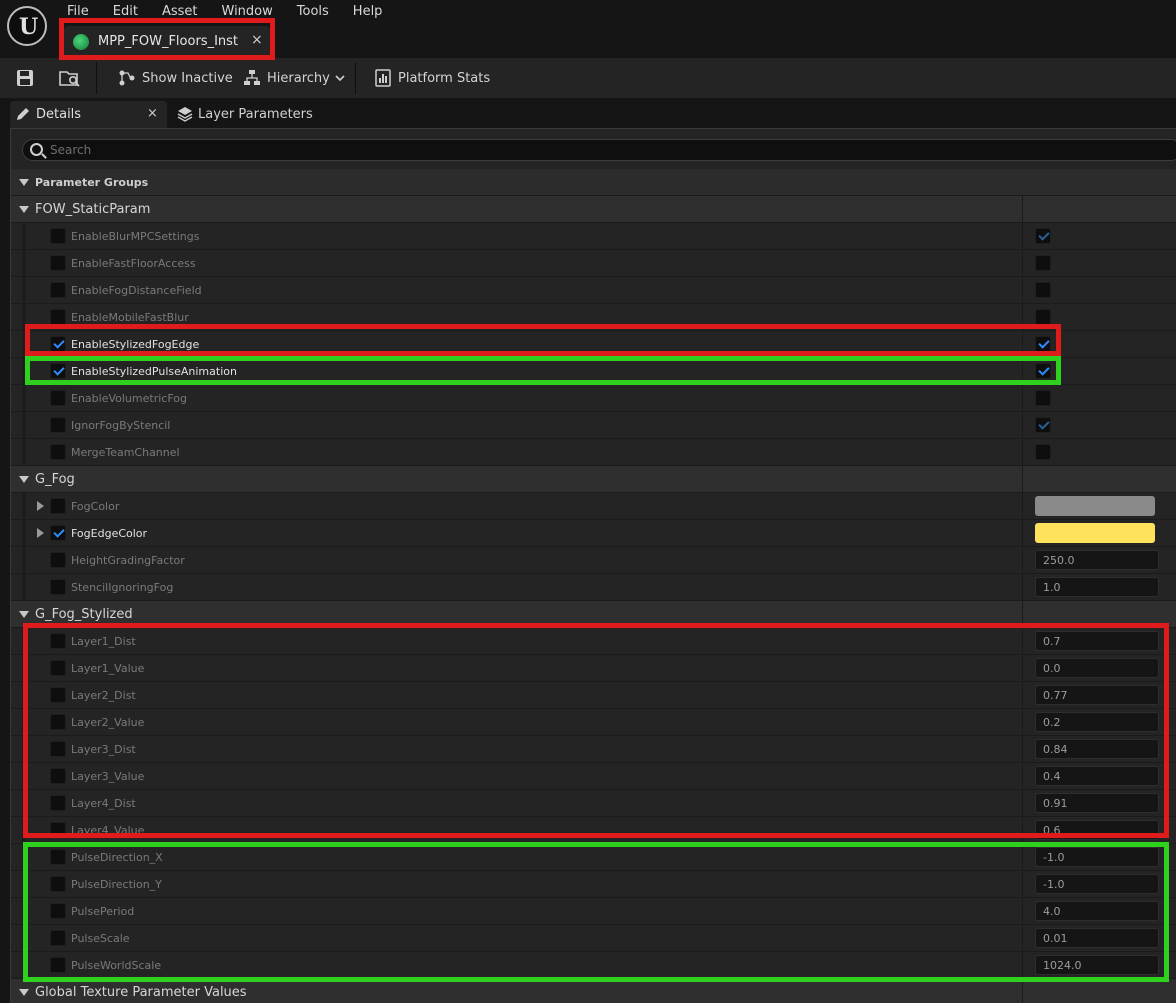 Image resolution: width=1176 pixels, height=1003 pixels. What do you see at coordinates (1097, 695) in the screenshot?
I see `numeric-value-field: 0.77` at bounding box center [1097, 695].